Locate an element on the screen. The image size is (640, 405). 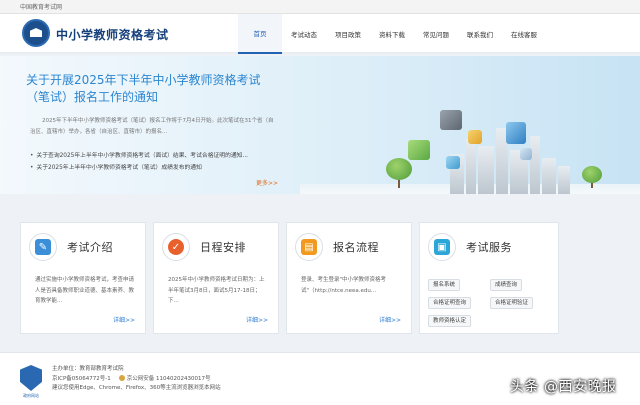
nav-item-faq: 常见问题 is located at coordinates (436, 34).